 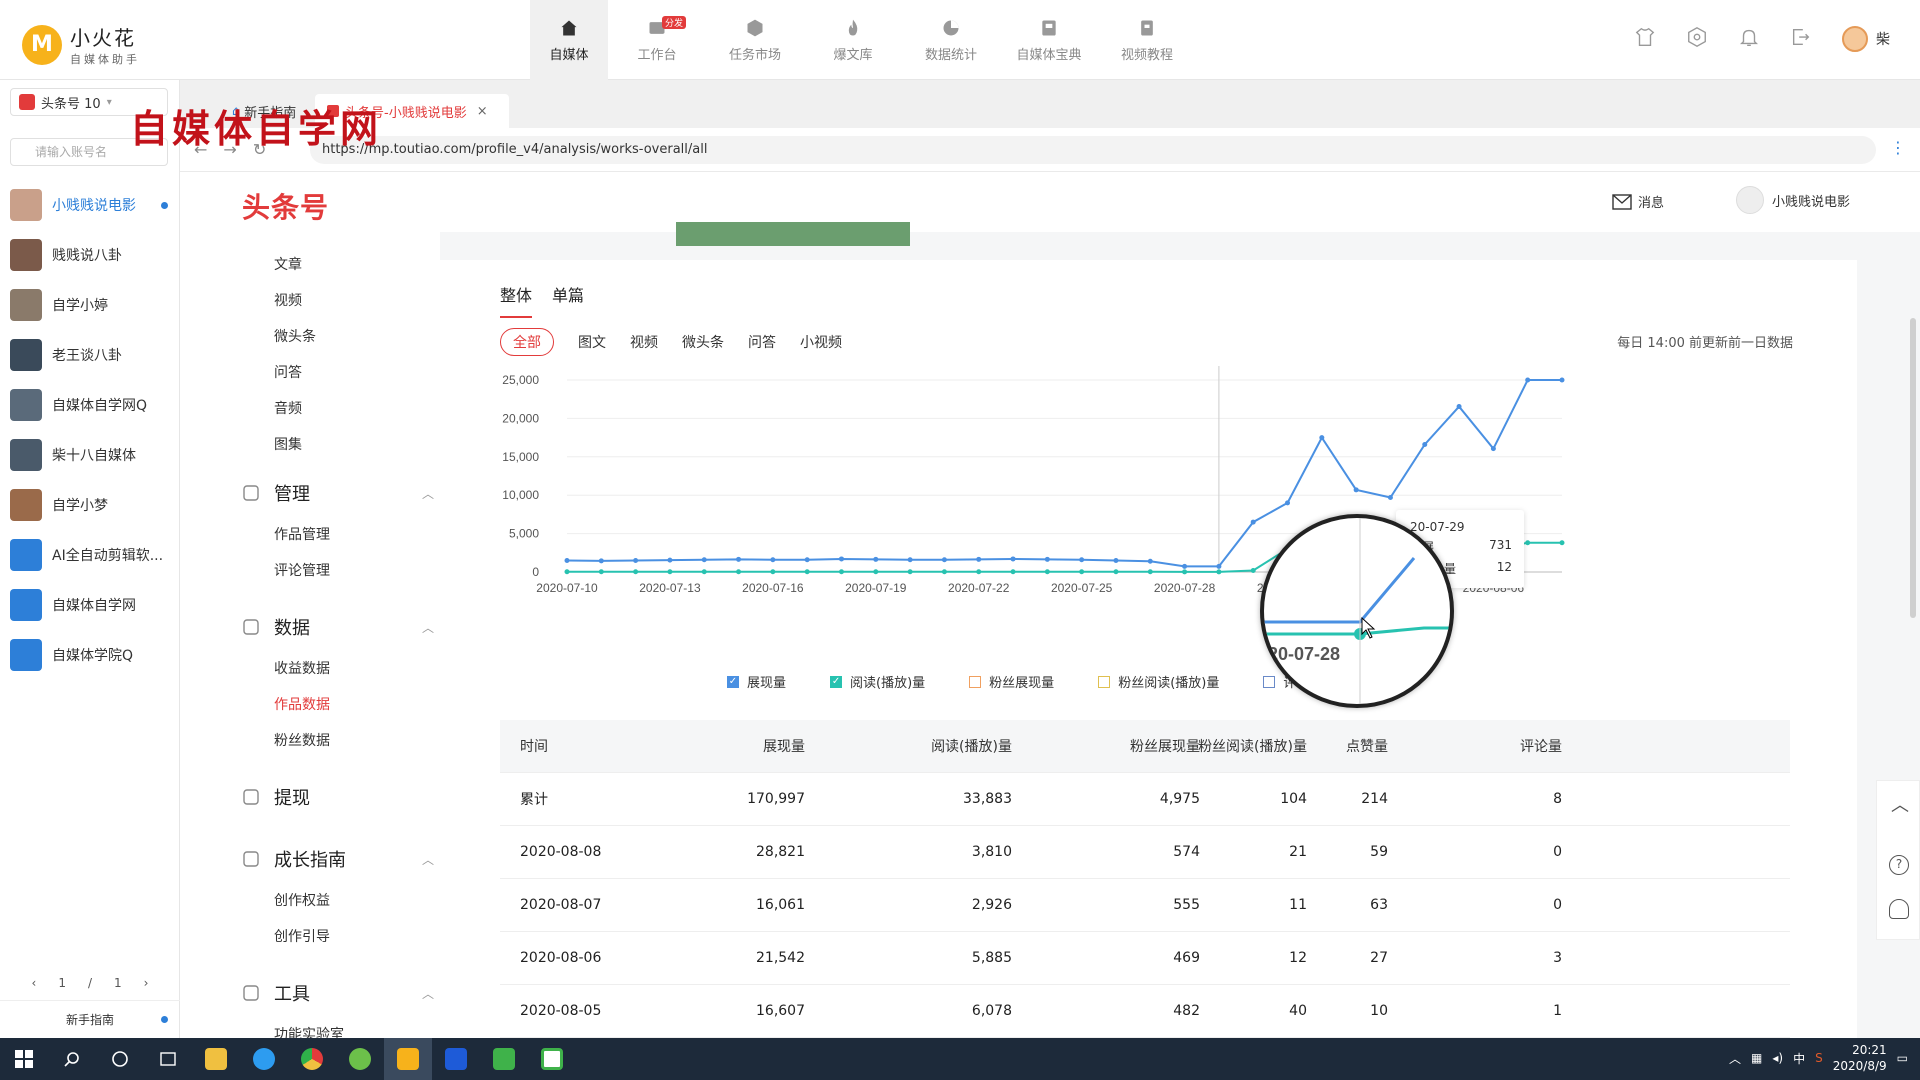 What do you see at coordinates (1799, 1058) in the screenshot?
I see `ime-icon: 中` at bounding box center [1799, 1058].